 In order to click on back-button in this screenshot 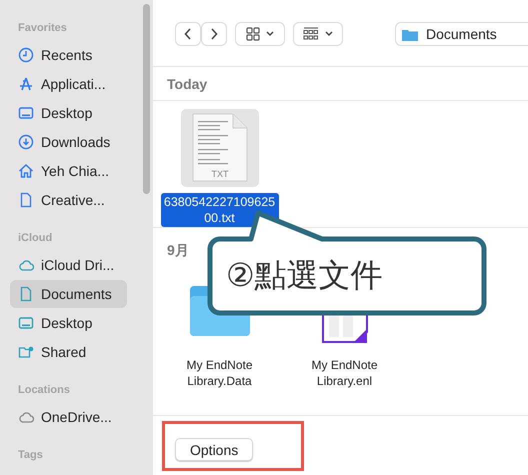, I will do `click(188, 34)`.